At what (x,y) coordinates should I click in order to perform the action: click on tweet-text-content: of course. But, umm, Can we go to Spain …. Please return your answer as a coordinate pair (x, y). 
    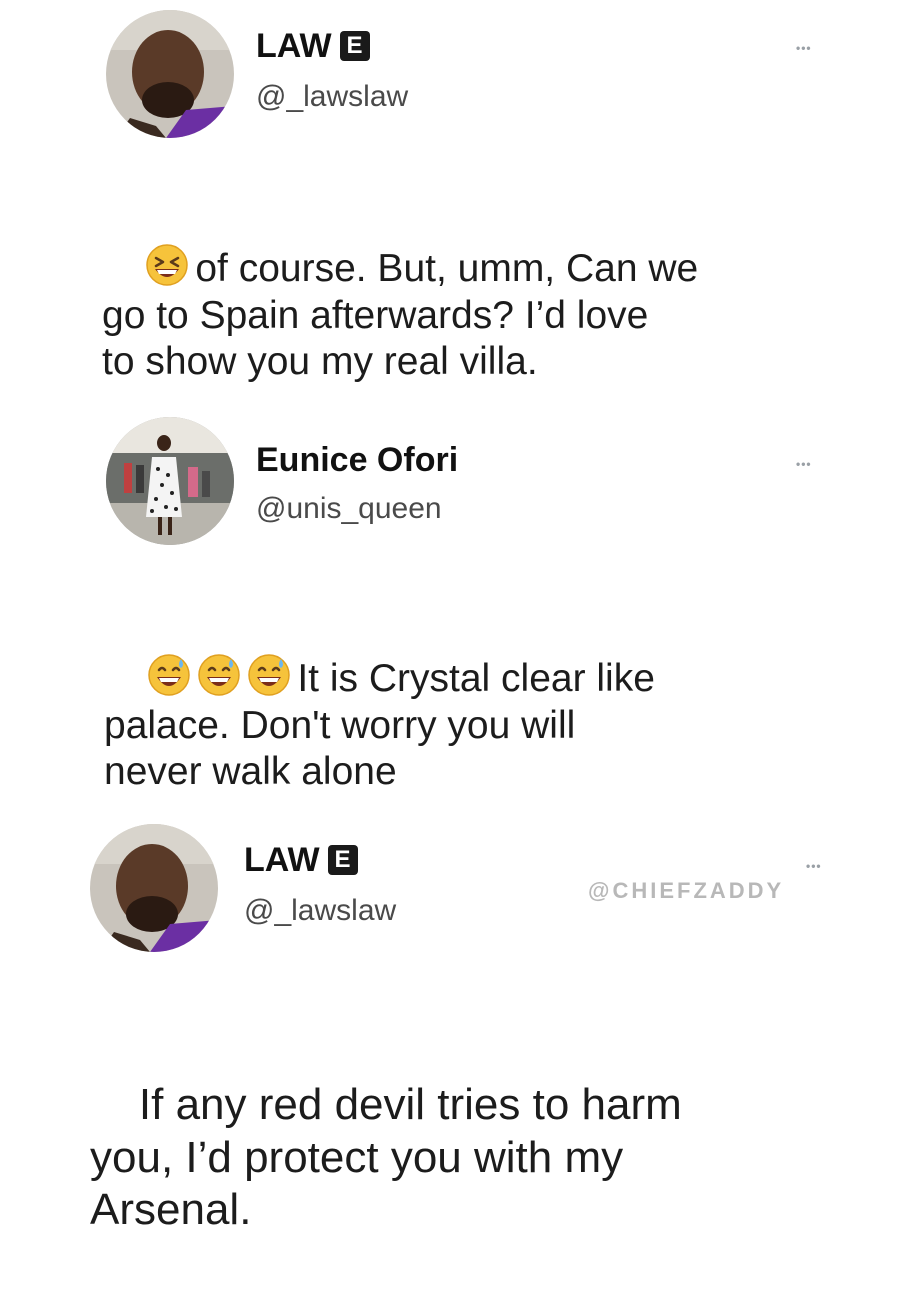
    Looking at the image, I should click on (400, 315).